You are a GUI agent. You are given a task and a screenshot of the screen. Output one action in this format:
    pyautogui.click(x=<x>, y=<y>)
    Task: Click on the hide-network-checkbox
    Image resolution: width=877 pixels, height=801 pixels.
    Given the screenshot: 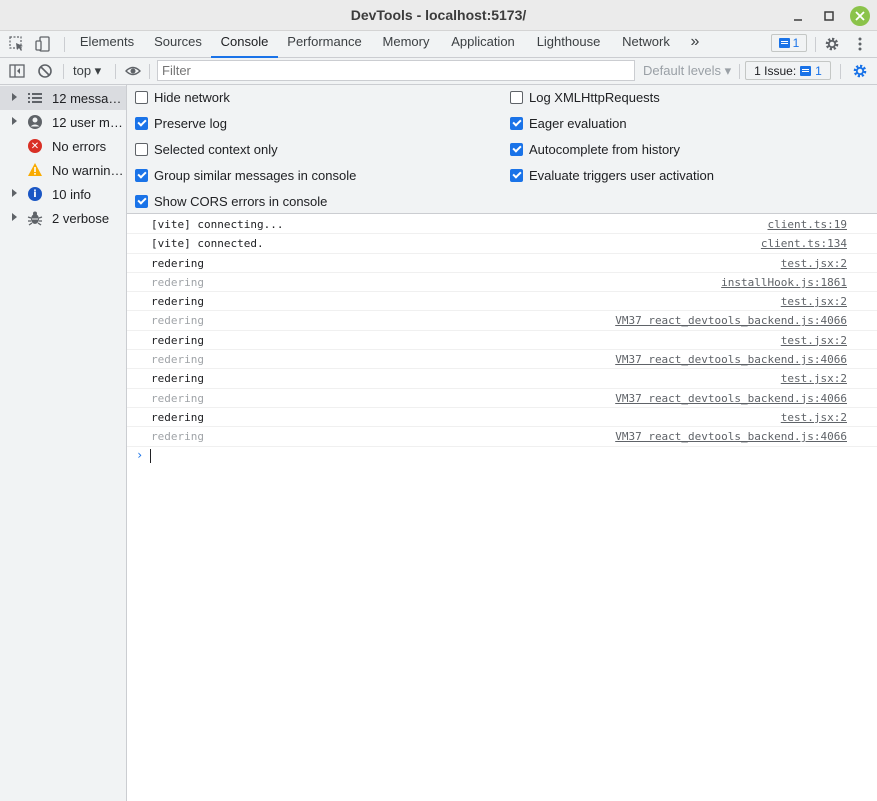 What is the action you would take?
    pyautogui.click(x=141, y=97)
    